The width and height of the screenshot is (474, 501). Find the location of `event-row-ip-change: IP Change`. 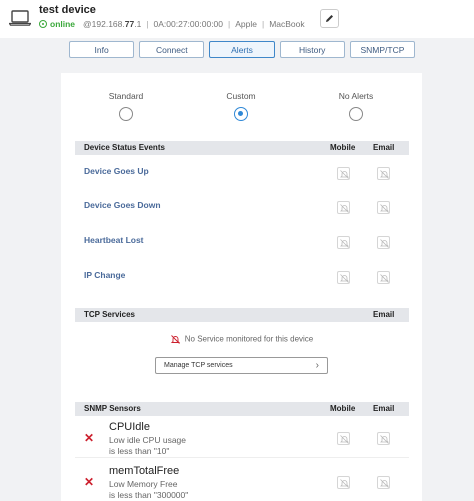

event-row-ip-change: IP Change is located at coordinates (242, 277).